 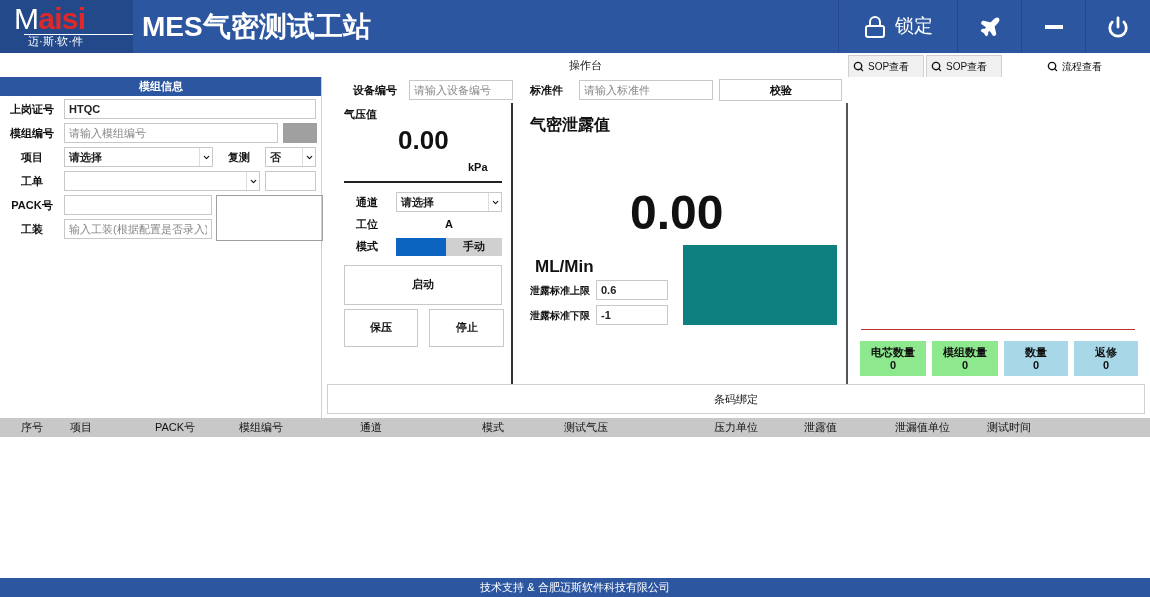 I want to click on power-icon, so click(x=1118, y=26).